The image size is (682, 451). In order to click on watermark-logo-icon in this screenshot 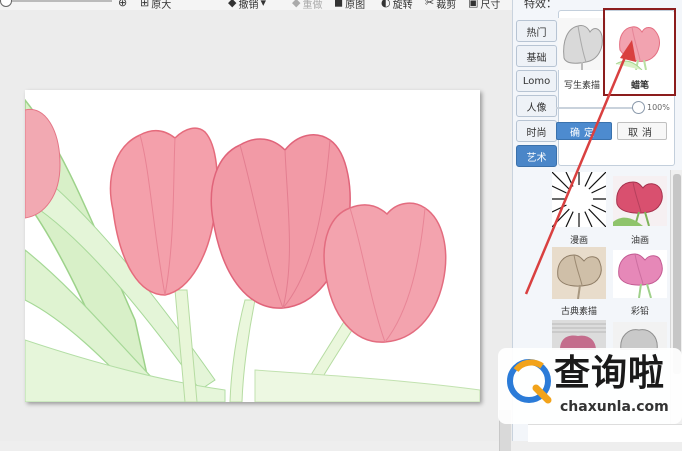, I will do `click(529, 381)`.